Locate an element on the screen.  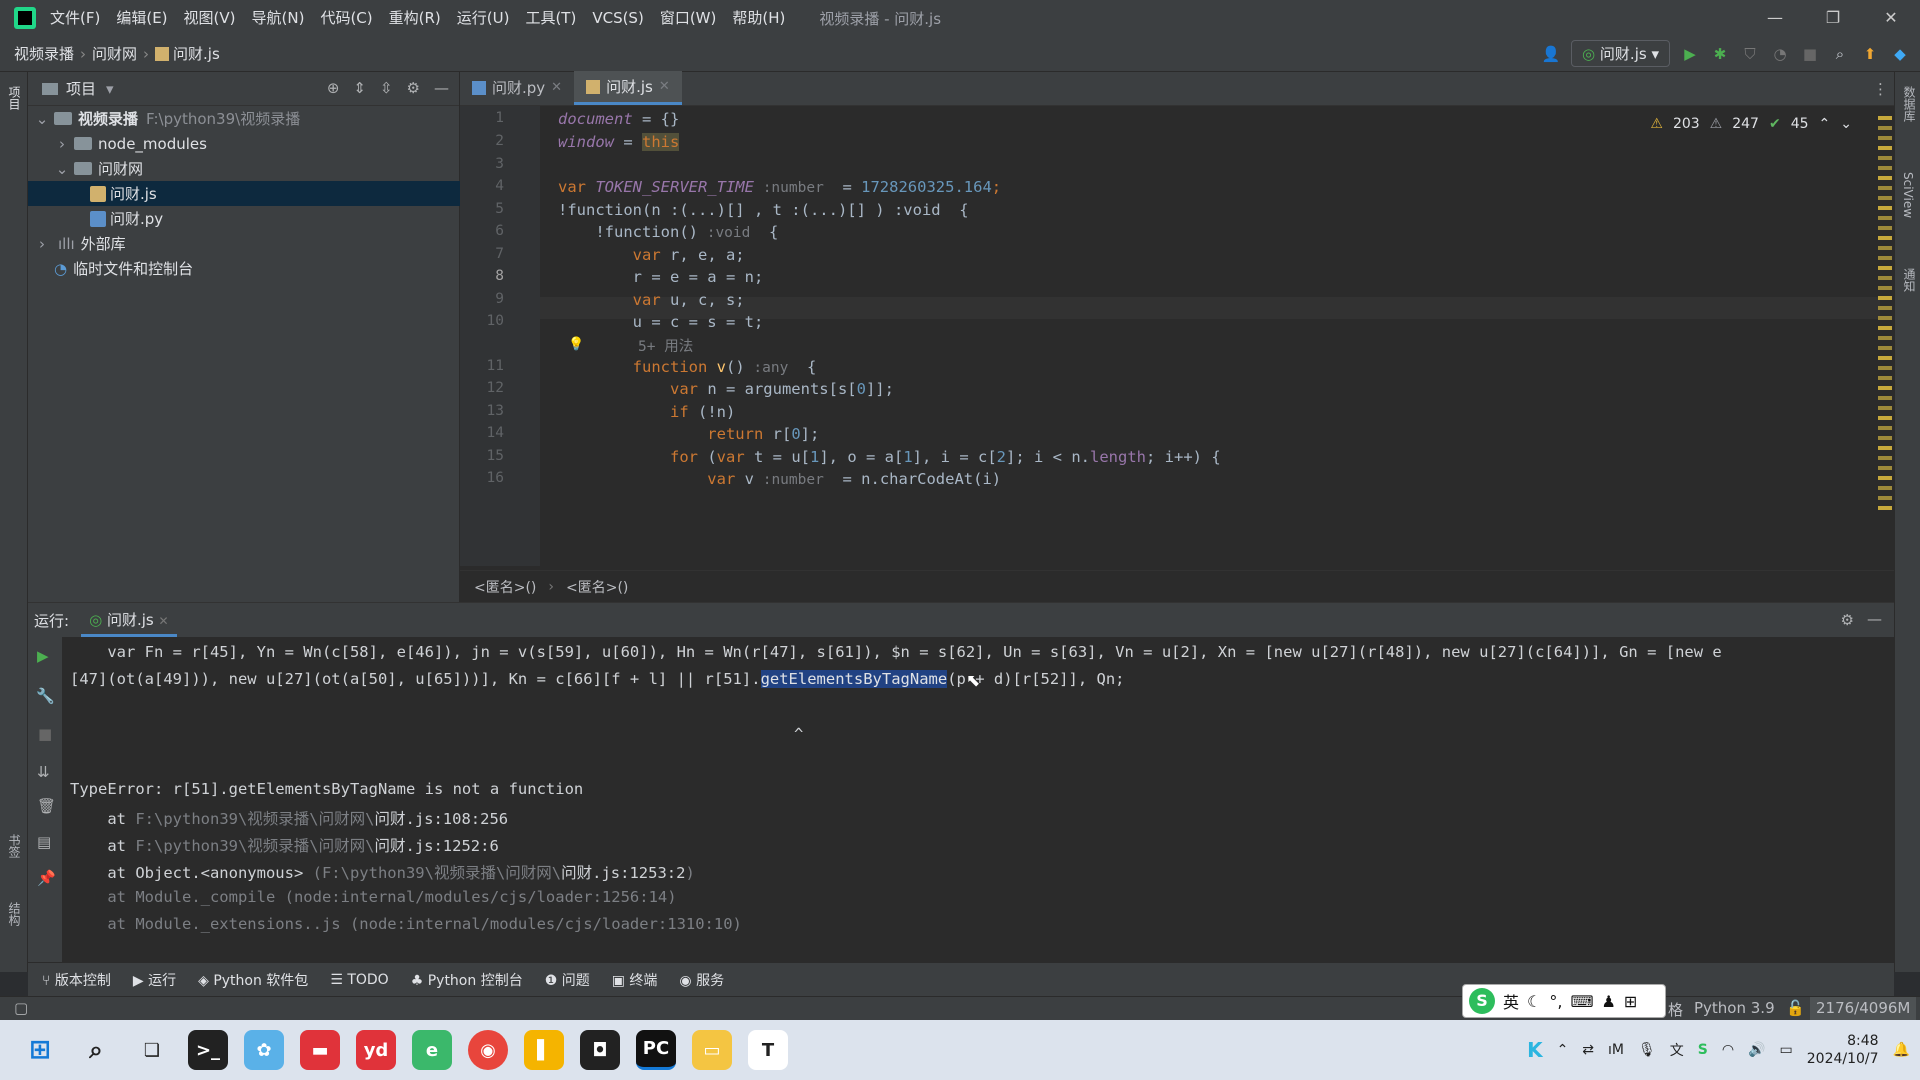
tab-services: ◉ 服务 is located at coordinates (701, 980).